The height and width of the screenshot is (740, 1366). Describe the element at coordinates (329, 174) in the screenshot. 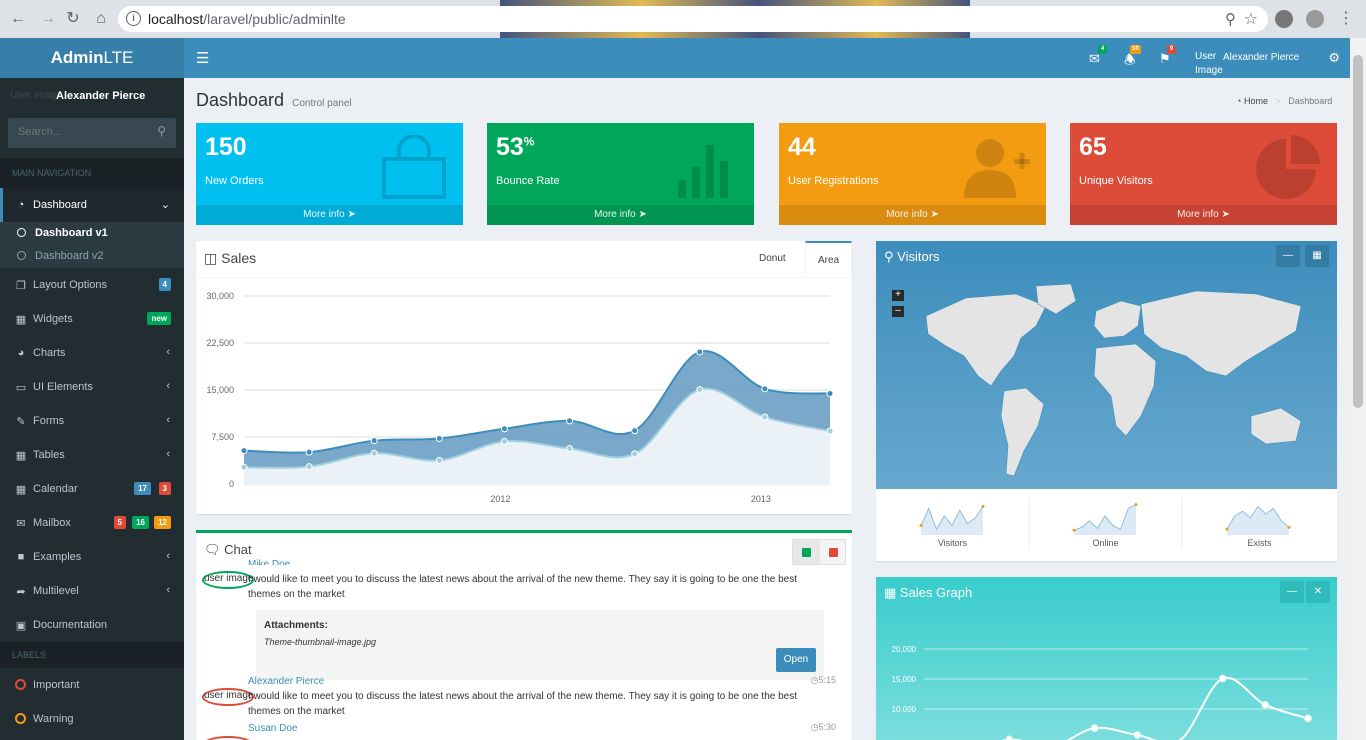

I see `stat-box-new-orders: 150 New Orders More info ➤` at that location.